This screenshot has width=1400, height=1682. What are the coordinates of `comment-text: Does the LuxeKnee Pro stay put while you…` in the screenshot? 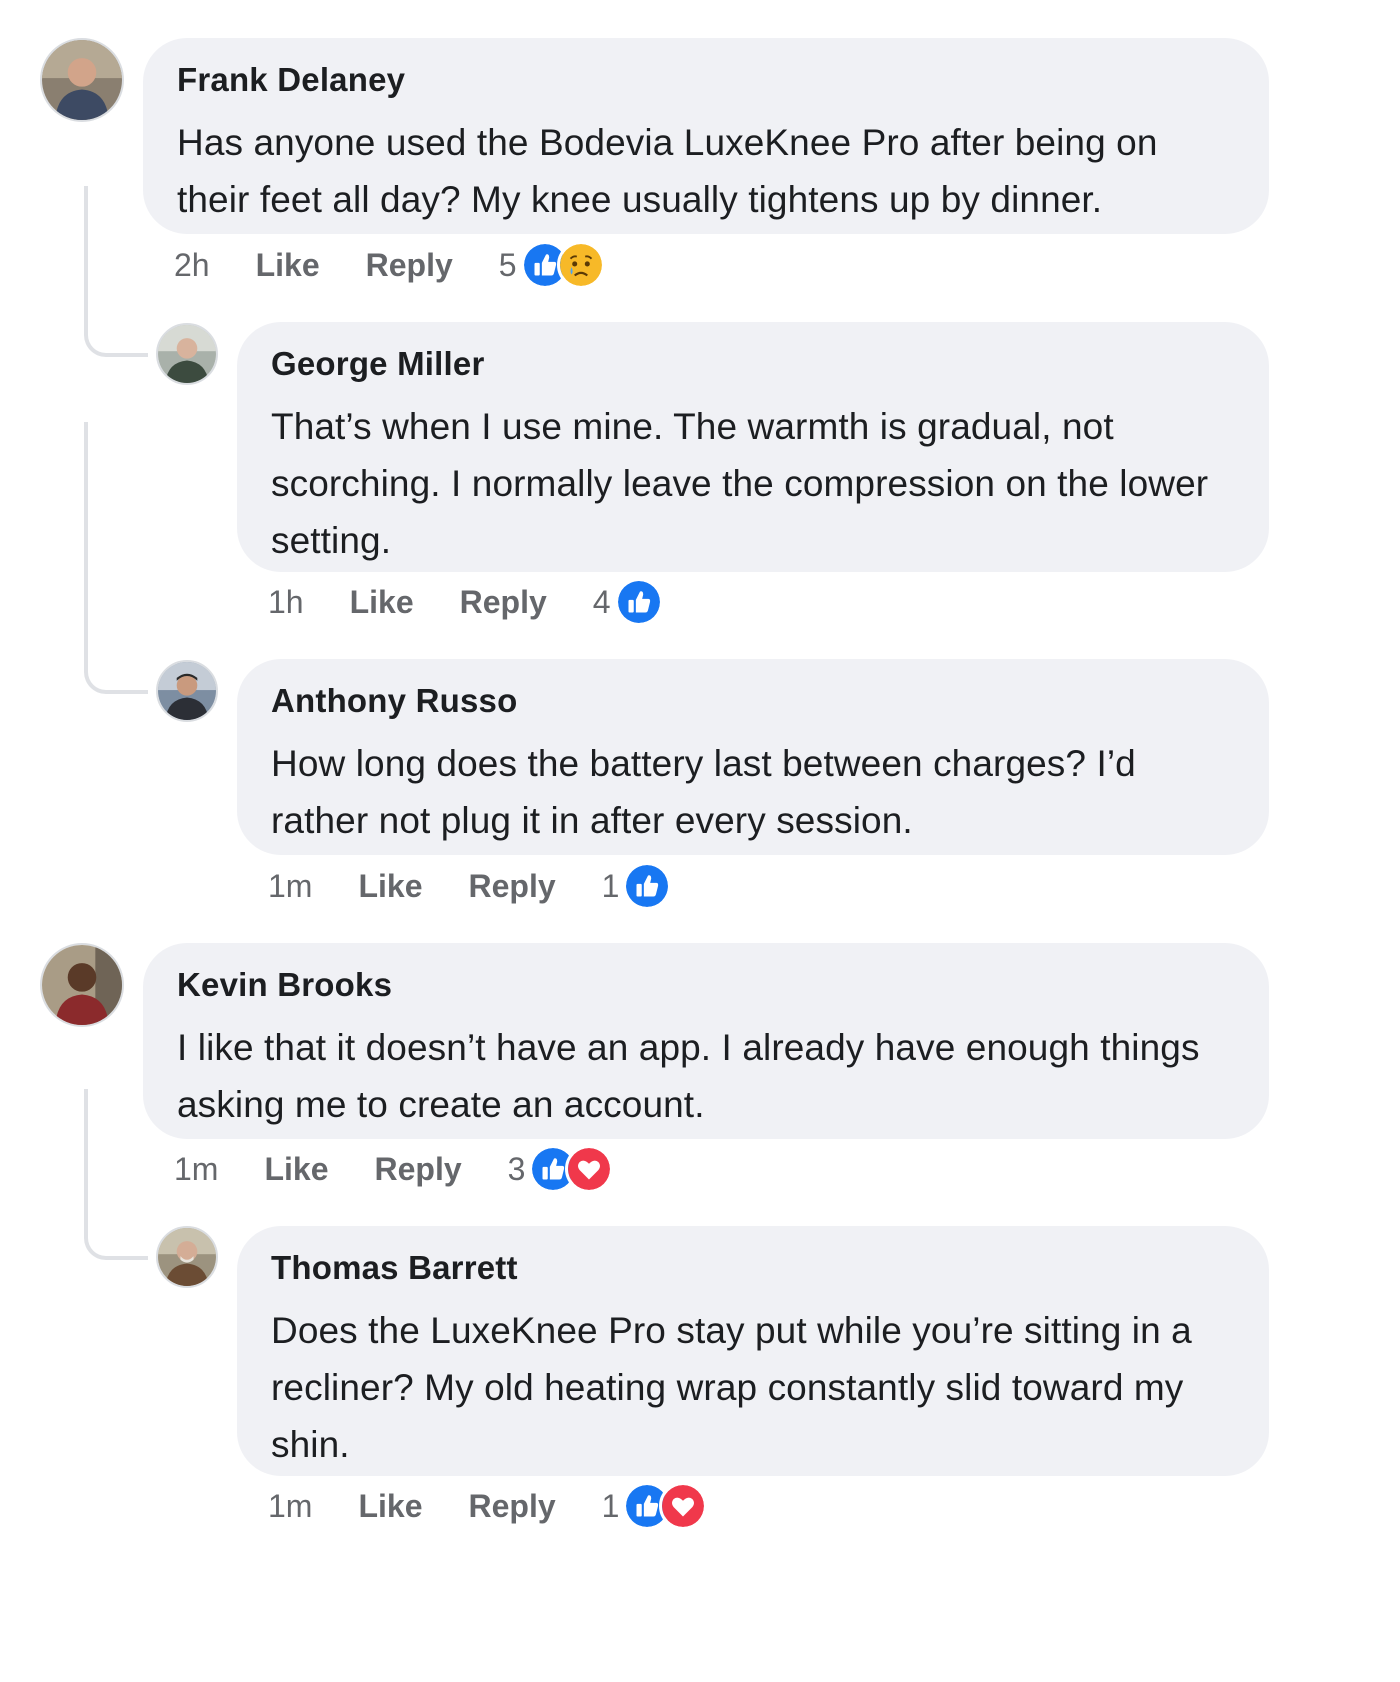 It's located at (731, 1387).